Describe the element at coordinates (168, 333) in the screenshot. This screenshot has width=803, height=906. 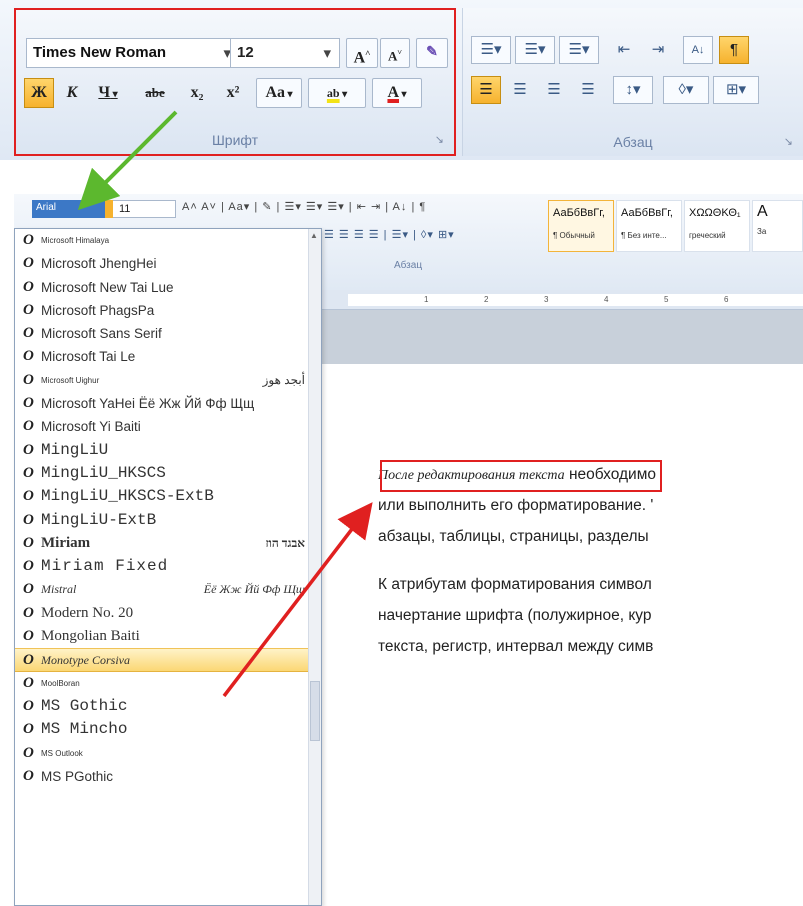
I see `font-list-item: O Microsoft Sans Serif` at that location.